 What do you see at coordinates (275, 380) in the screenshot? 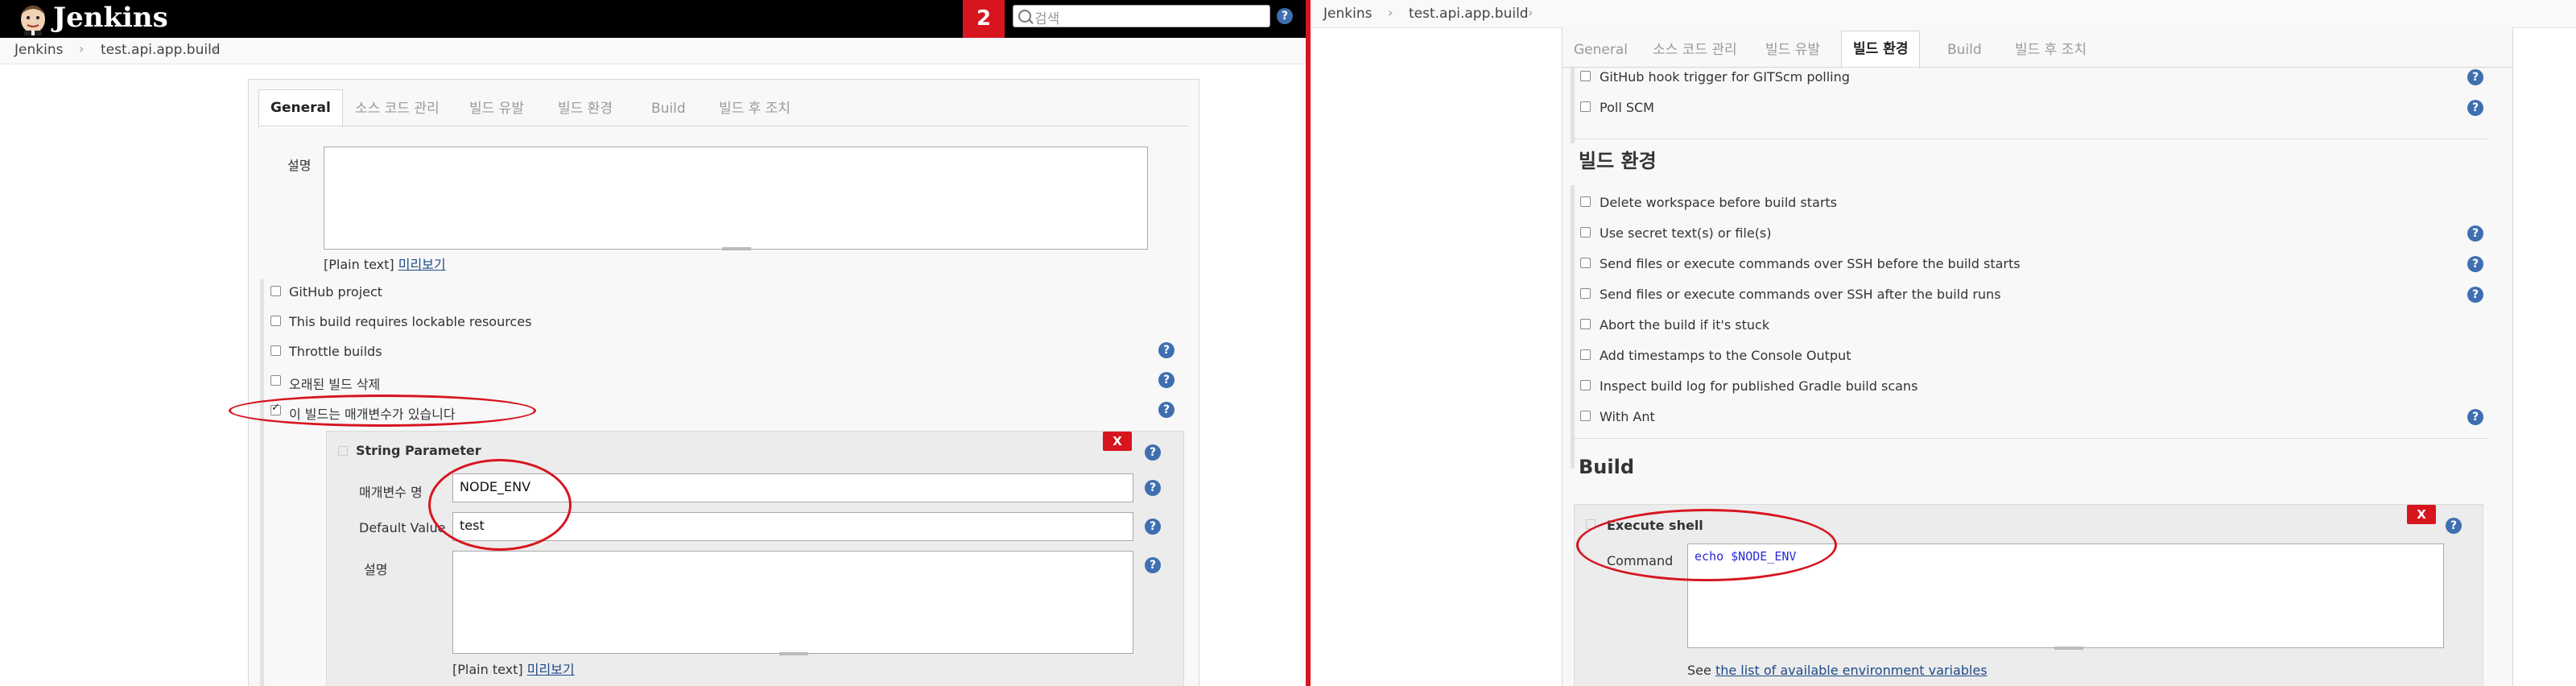
I see `discard-old-builds-checkbox` at bounding box center [275, 380].